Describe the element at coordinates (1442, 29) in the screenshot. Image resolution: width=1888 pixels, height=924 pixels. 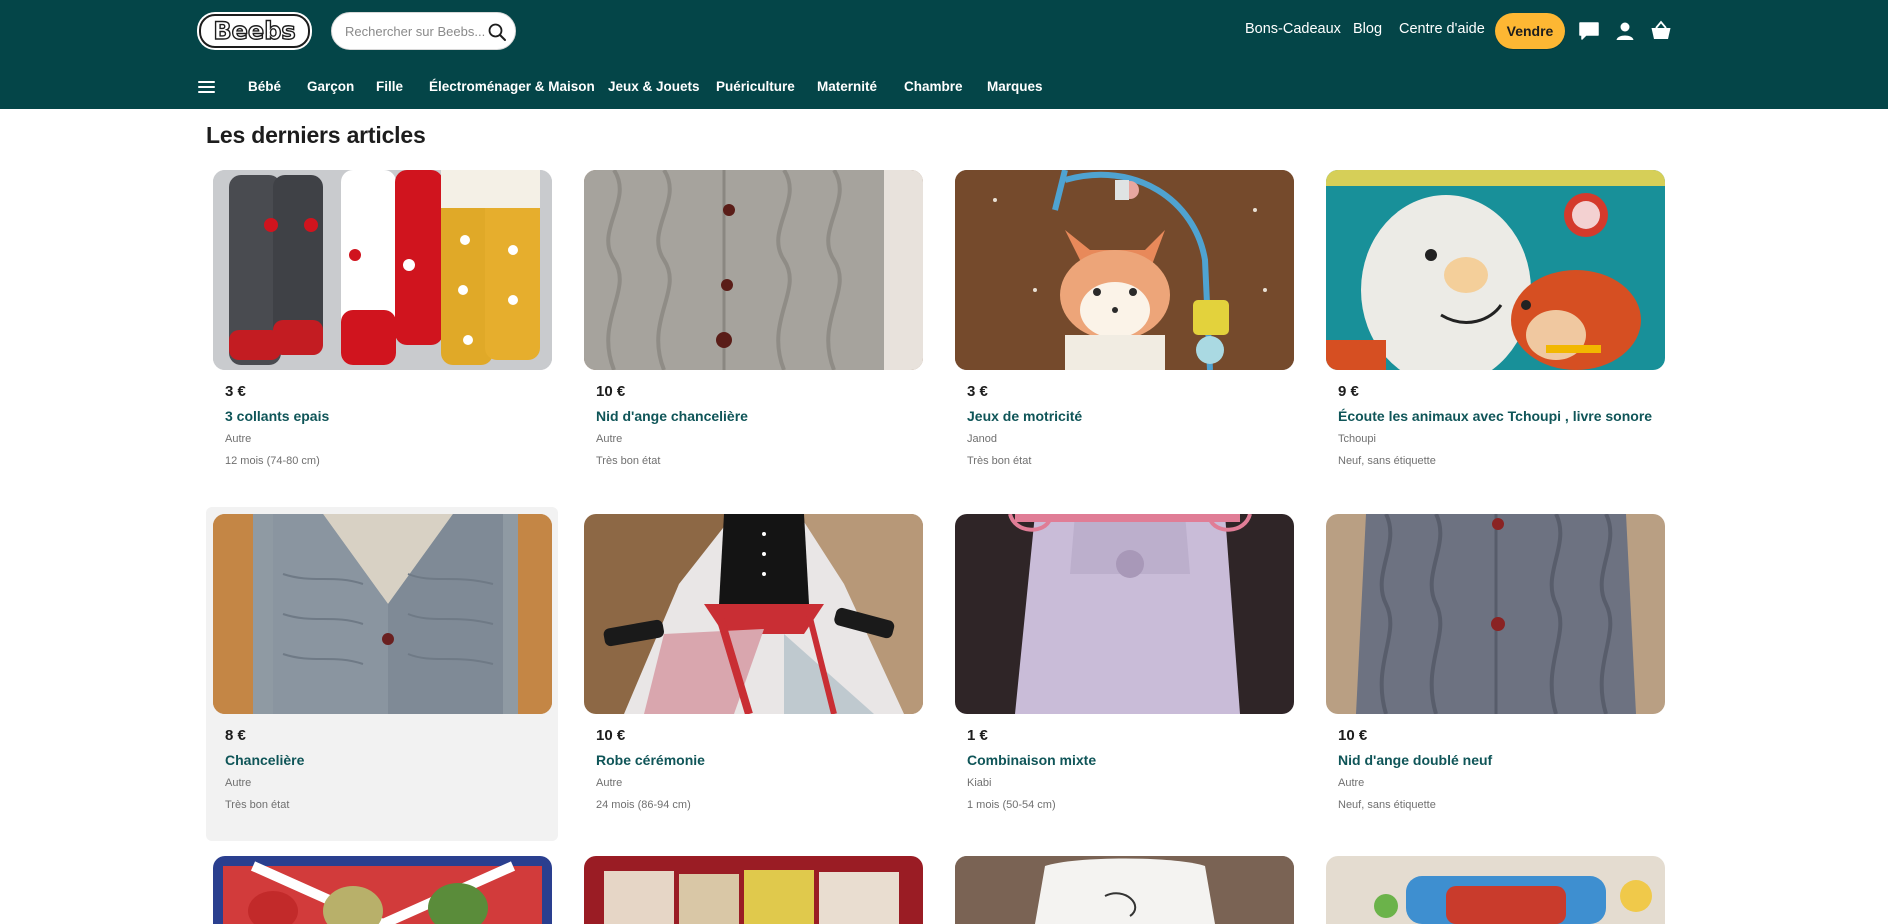
I see `help-center-link: Centre d'aide` at that location.